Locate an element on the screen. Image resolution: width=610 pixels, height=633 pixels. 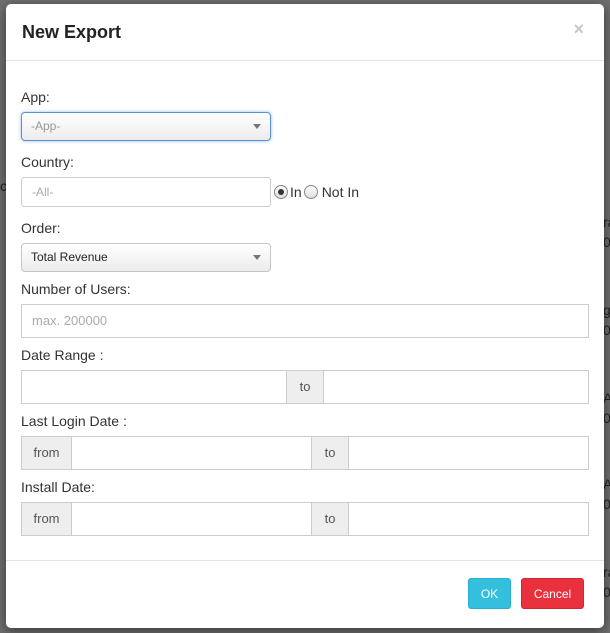
country-input: -All- is located at coordinates (146, 192).